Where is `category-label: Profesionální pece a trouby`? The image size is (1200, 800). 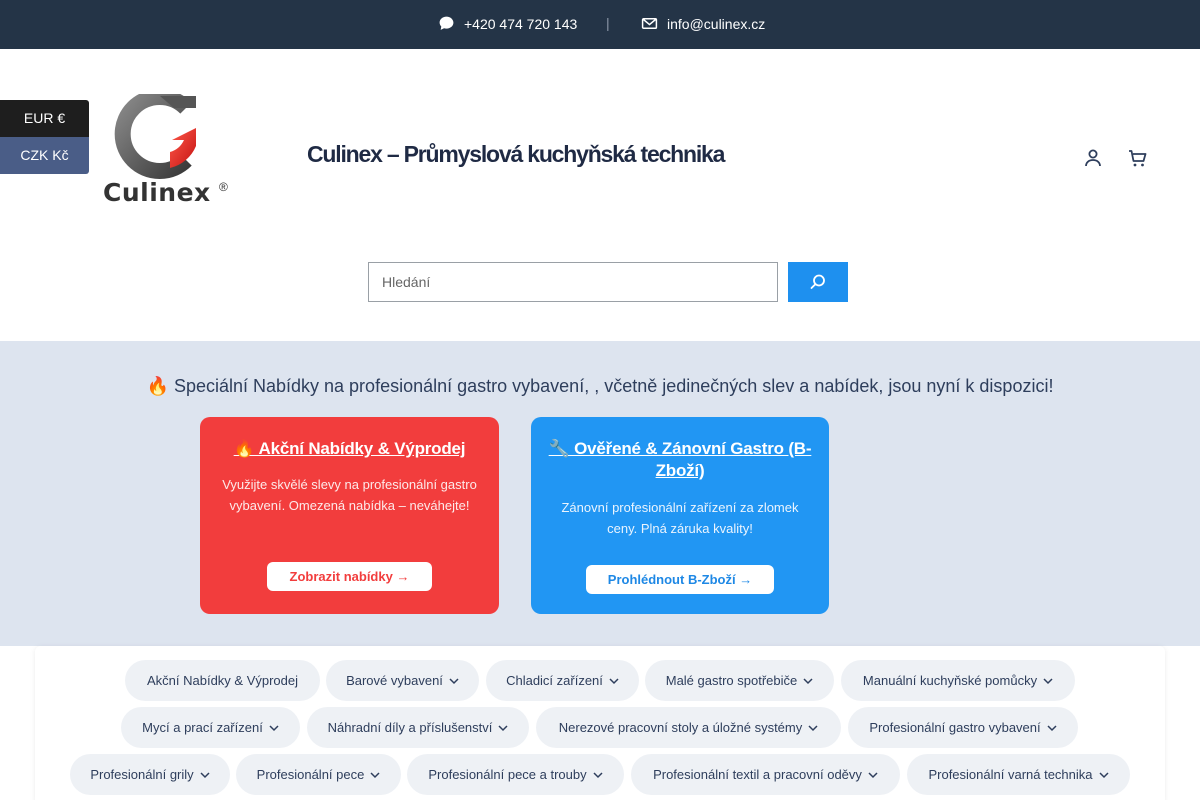 category-label: Profesionální pece a trouby is located at coordinates (507, 774).